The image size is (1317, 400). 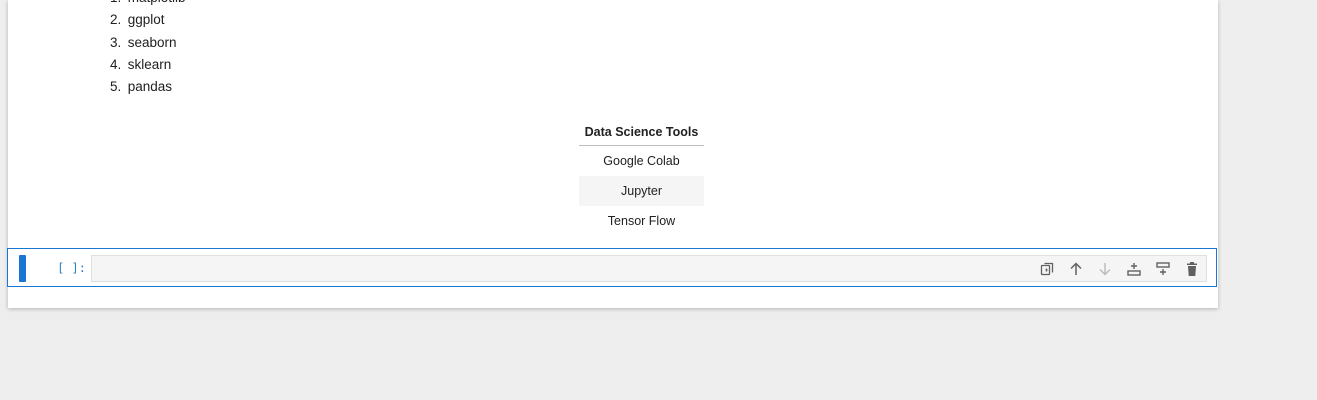 I want to click on duplicate-icon, so click(x=1047, y=269).